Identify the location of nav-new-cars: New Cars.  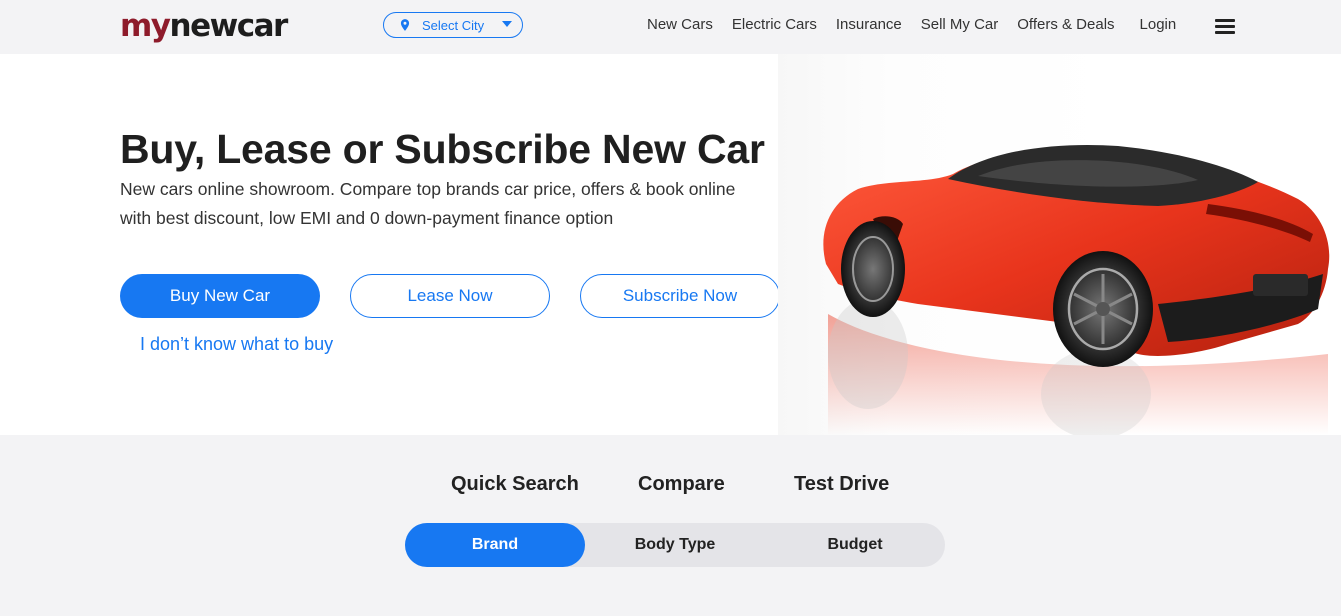
(680, 24).